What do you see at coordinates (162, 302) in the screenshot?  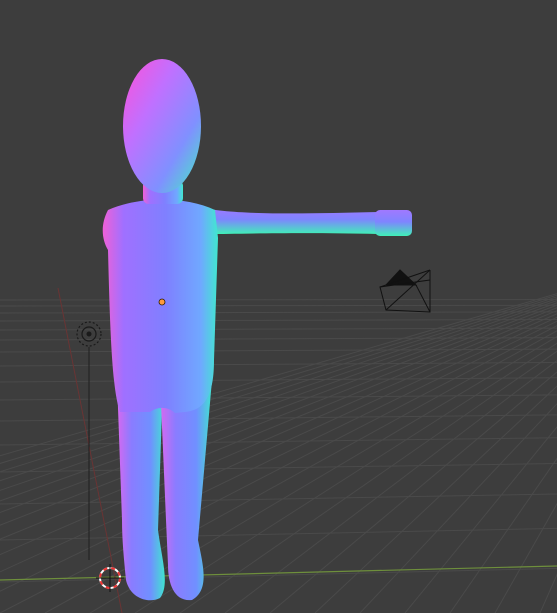 I see `object-origin` at bounding box center [162, 302].